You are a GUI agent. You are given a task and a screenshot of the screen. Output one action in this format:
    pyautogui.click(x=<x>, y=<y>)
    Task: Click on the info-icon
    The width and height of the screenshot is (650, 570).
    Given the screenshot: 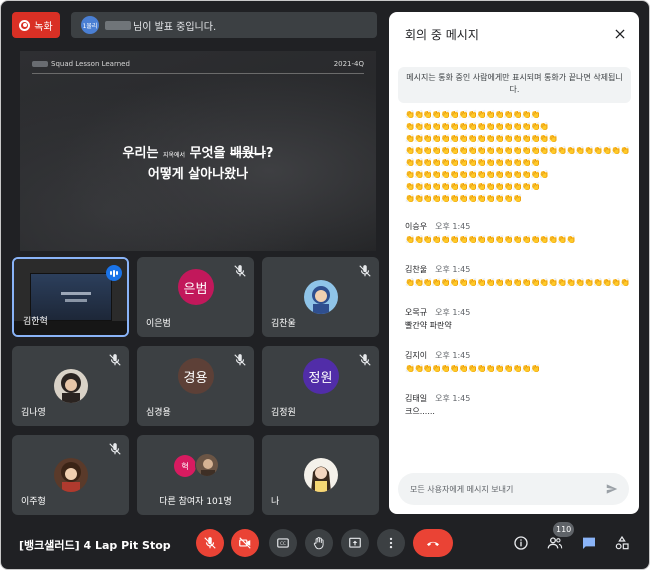 What is the action you would take?
    pyautogui.click(x=521, y=543)
    